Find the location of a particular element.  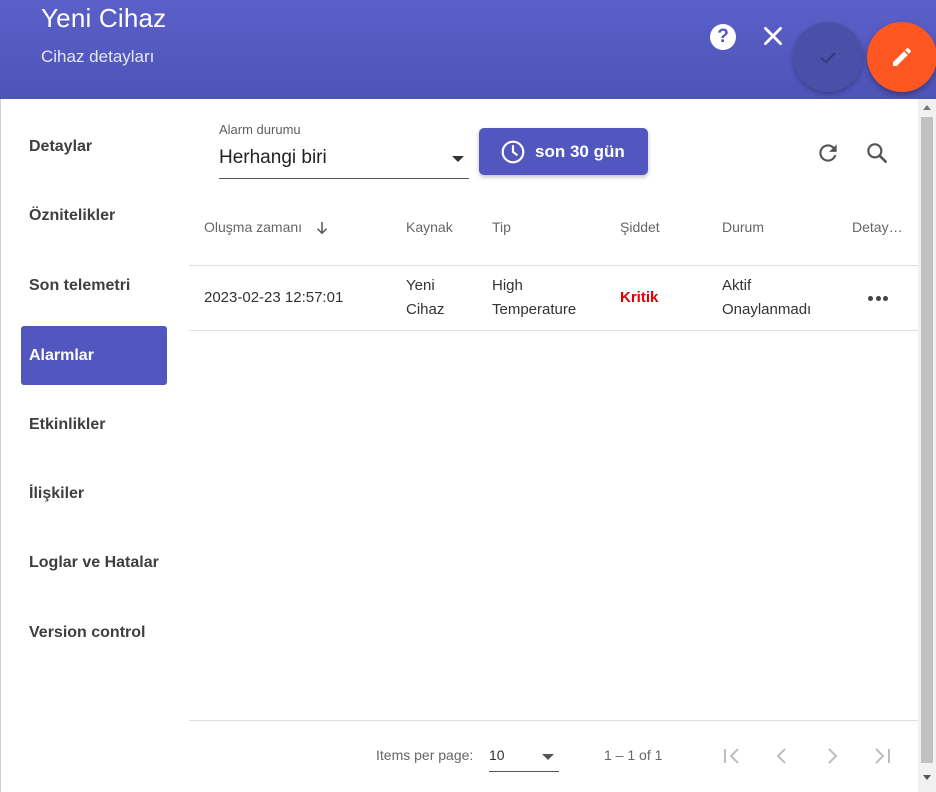

tab-label: Loglar ve Hatalar is located at coordinates (94, 562).